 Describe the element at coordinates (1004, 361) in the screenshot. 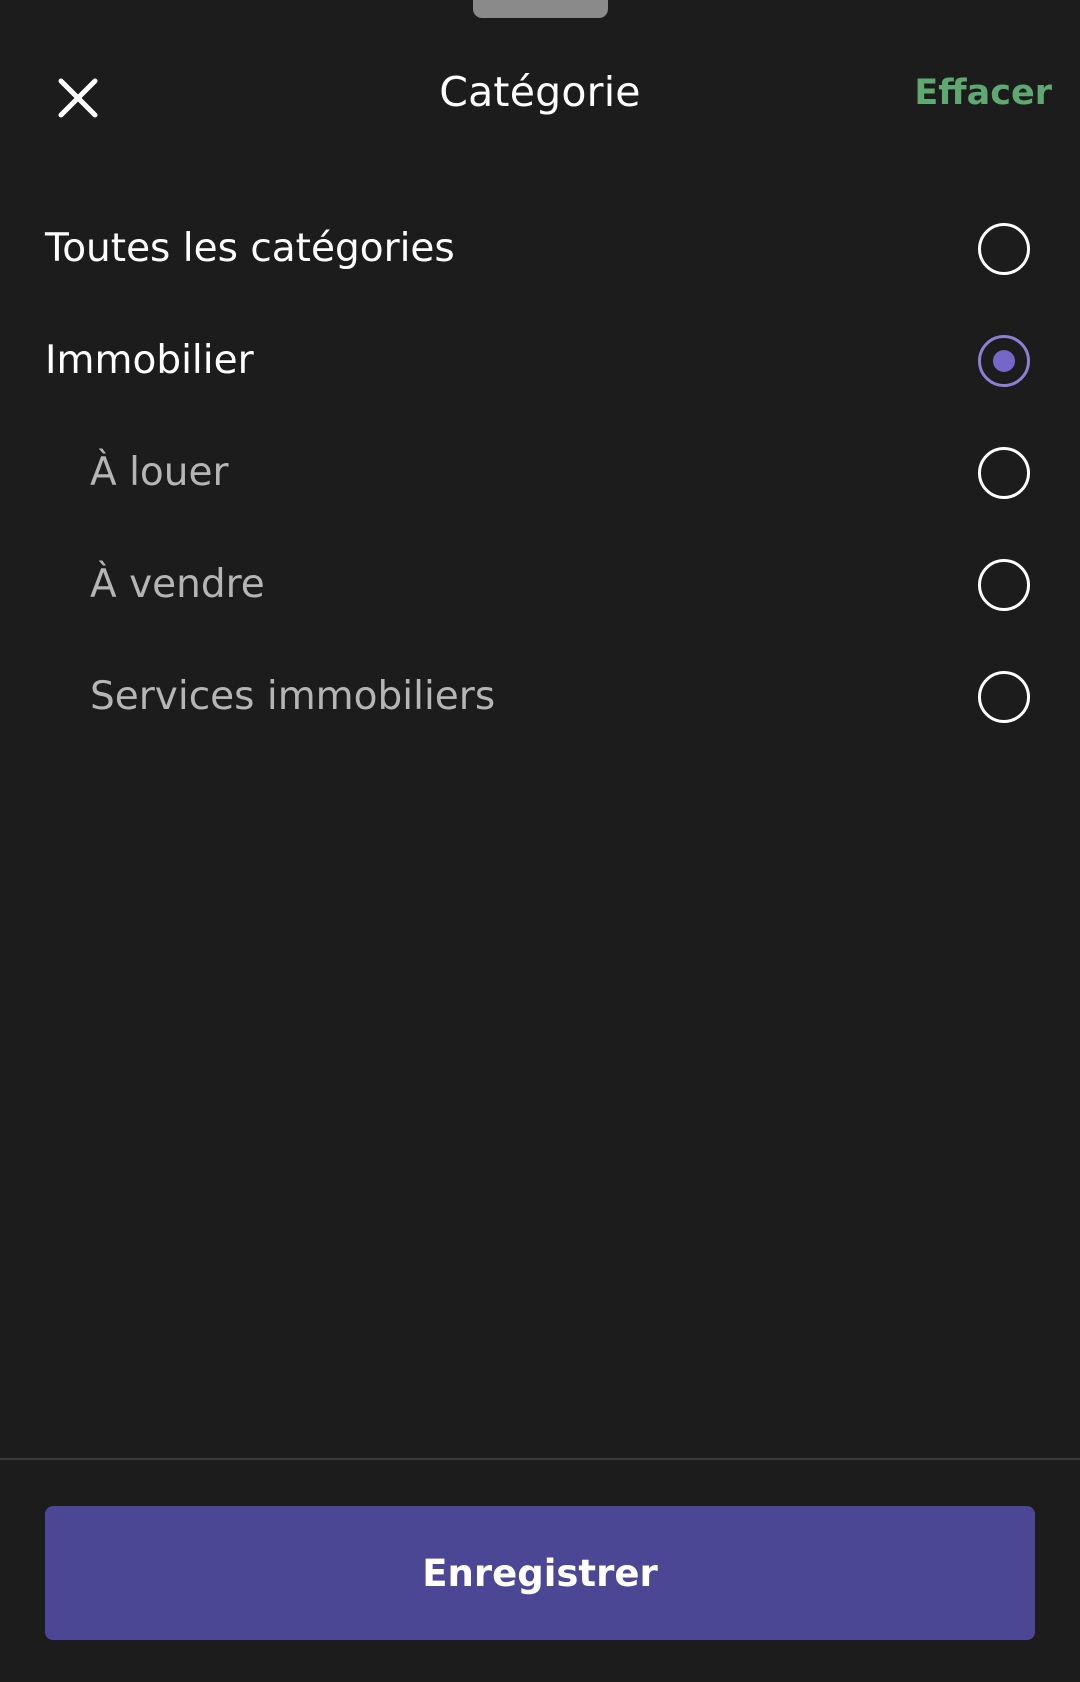

I see `radio-button-selected` at that location.